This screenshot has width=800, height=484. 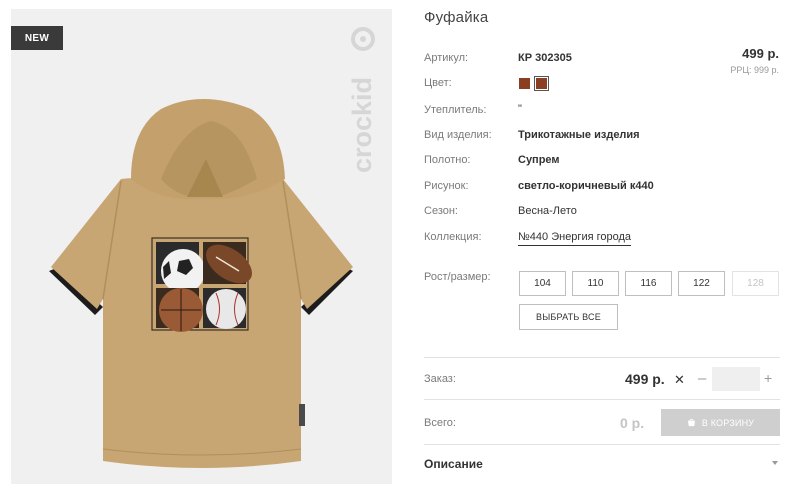 I want to click on insulation-label: Утеплитель:, so click(x=455, y=110).